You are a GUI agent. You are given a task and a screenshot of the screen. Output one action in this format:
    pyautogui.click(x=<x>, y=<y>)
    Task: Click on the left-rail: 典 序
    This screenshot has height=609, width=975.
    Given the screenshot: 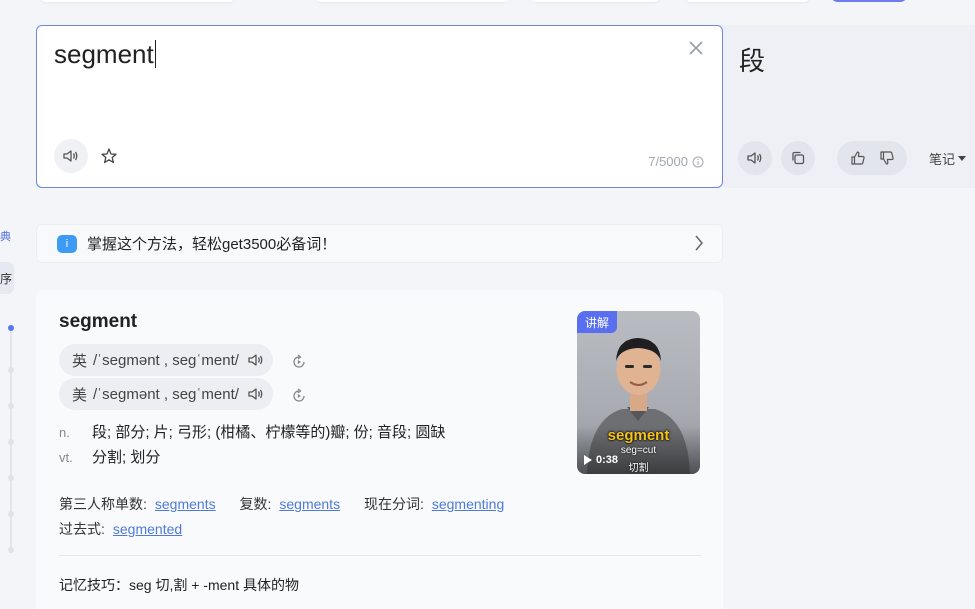 What is the action you would take?
    pyautogui.click(x=10, y=304)
    